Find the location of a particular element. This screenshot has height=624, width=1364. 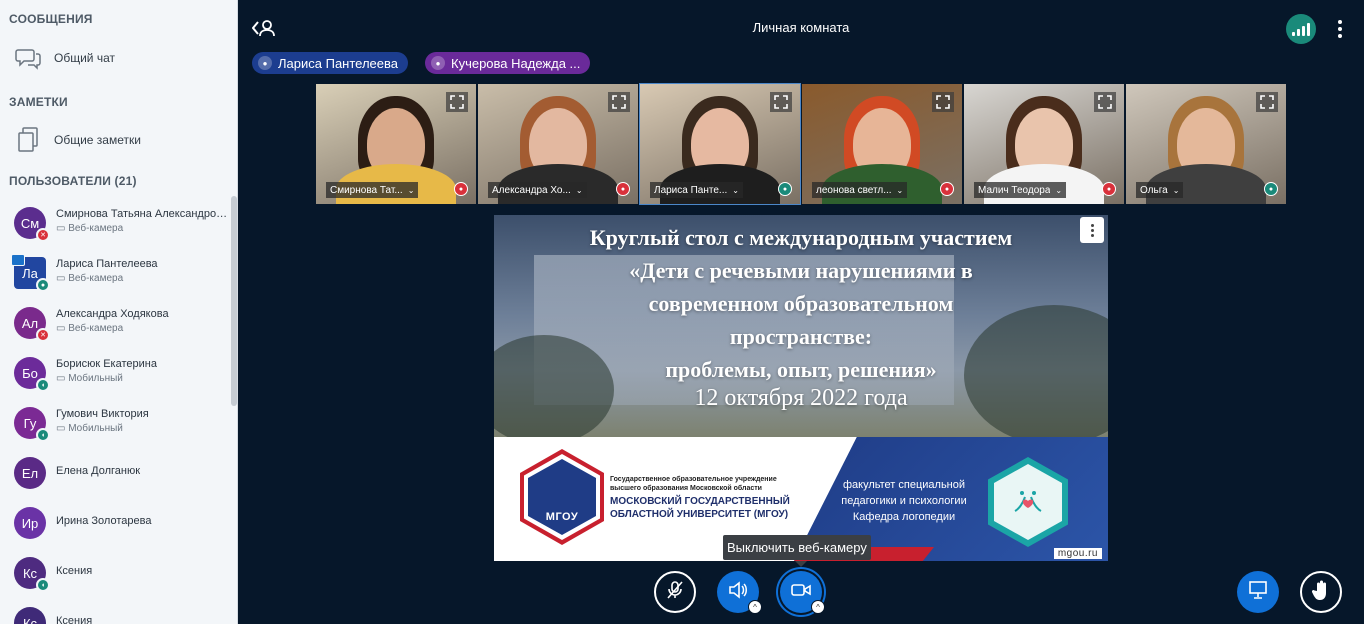

video-tile: леонова светл... ⌄ ● is located at coordinates (882, 144).